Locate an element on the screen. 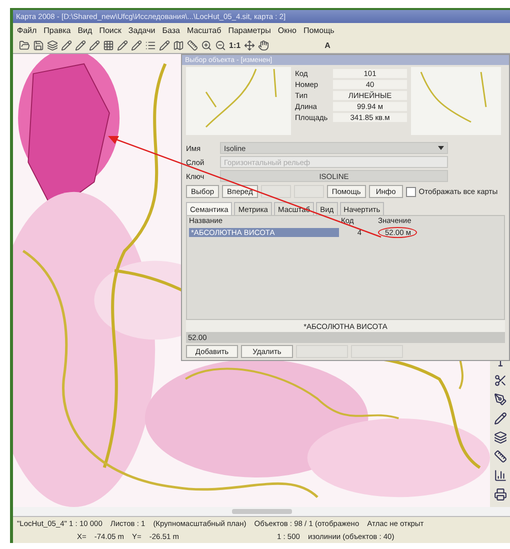 The width and height of the screenshot is (510, 549). menu-item: Окно is located at coordinates (287, 30).